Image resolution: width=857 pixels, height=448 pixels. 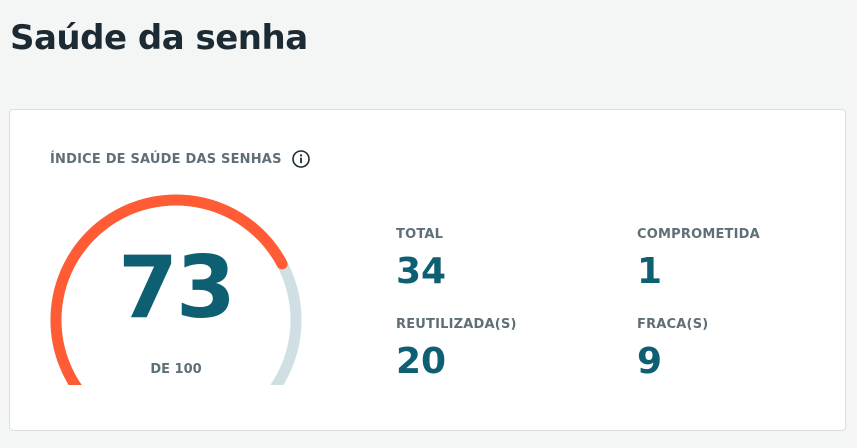 What do you see at coordinates (650, 361) in the screenshot?
I see `stat-weak-value: 9` at bounding box center [650, 361].